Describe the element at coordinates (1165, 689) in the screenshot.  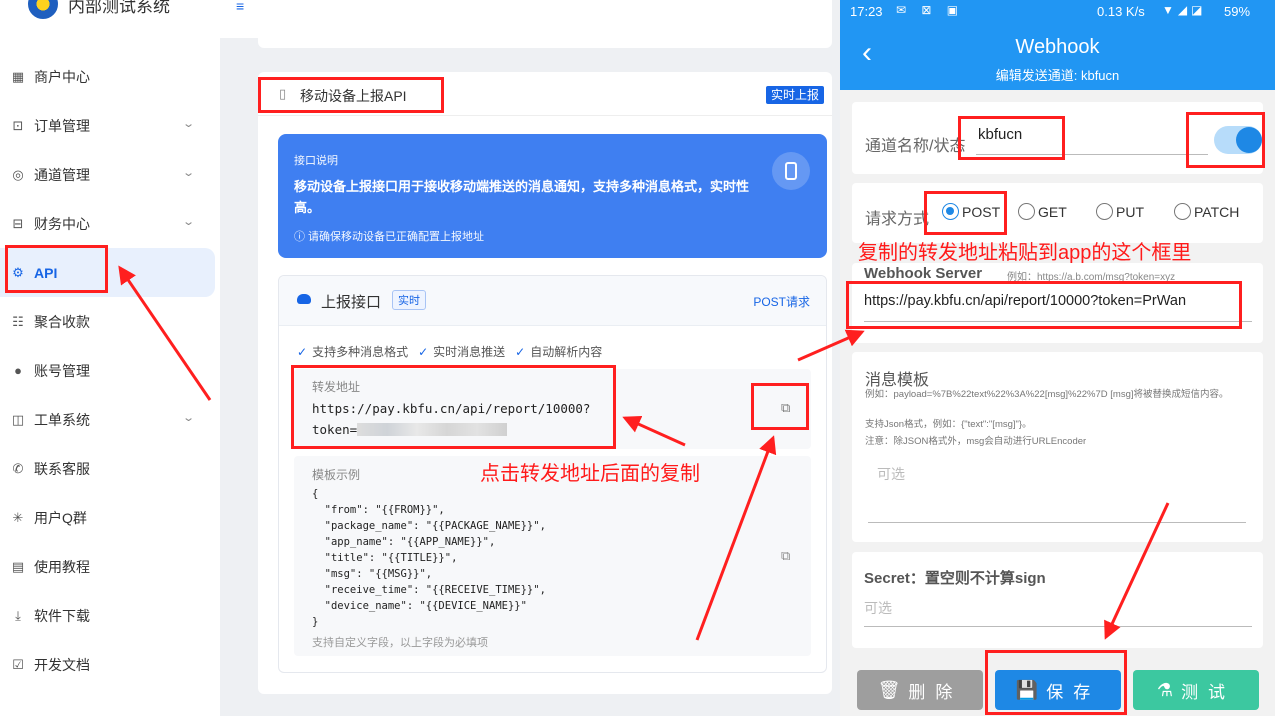
I see `test-icon: ⚗` at that location.